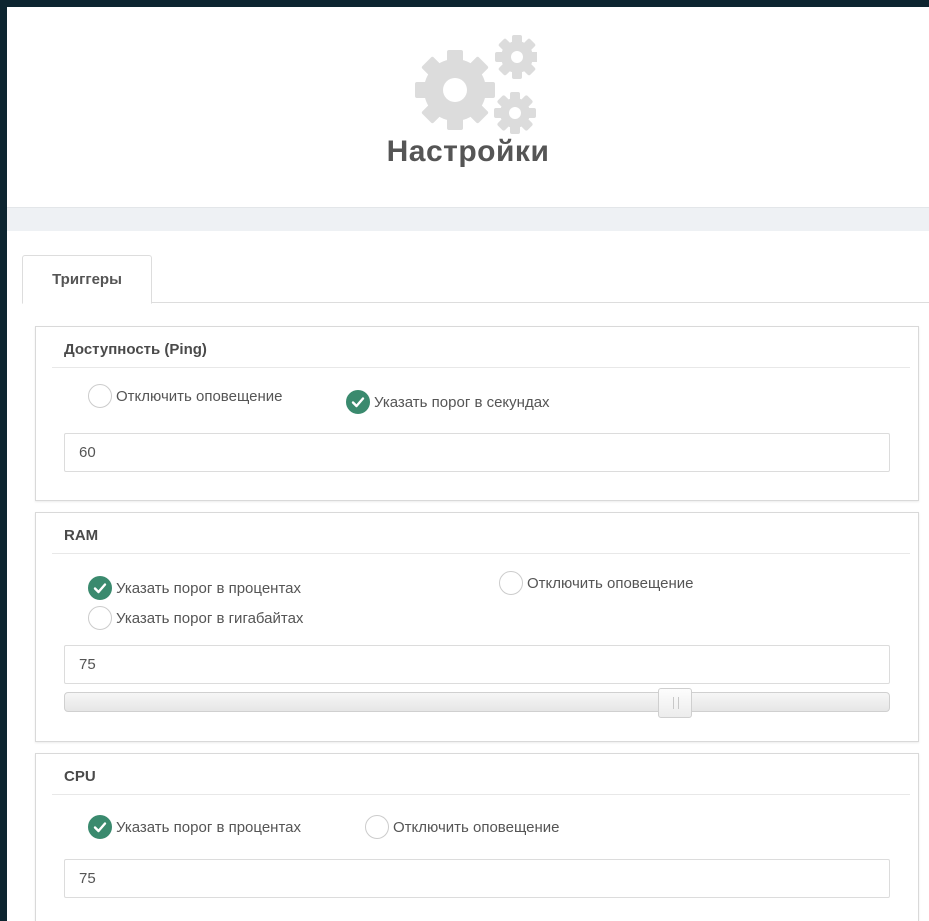 This screenshot has height=921, width=929. I want to click on gears-icon, so click(476, 84).